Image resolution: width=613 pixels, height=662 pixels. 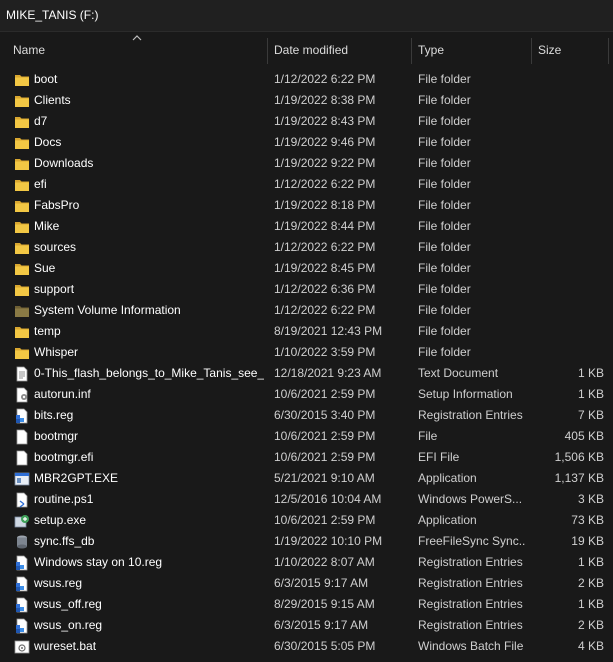 What do you see at coordinates (306, 142) in the screenshot?
I see `folder-row: Docs 1/19/2022 9:46 PM File folder` at bounding box center [306, 142].